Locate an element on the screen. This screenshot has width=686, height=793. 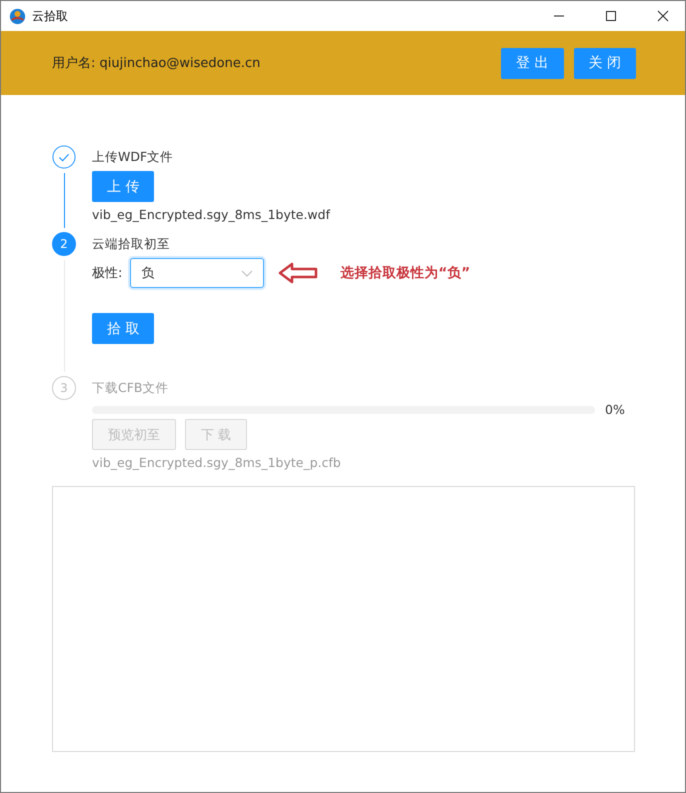
header-button: 关 闭 is located at coordinates (605, 63).